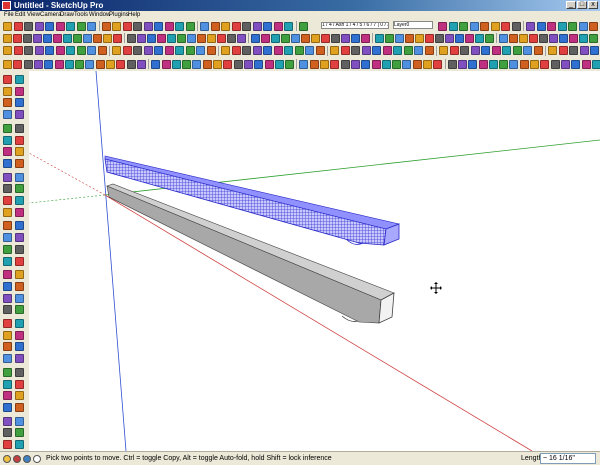  Describe the element at coordinates (593, 5) in the screenshot. I see `close-button: x` at that location.